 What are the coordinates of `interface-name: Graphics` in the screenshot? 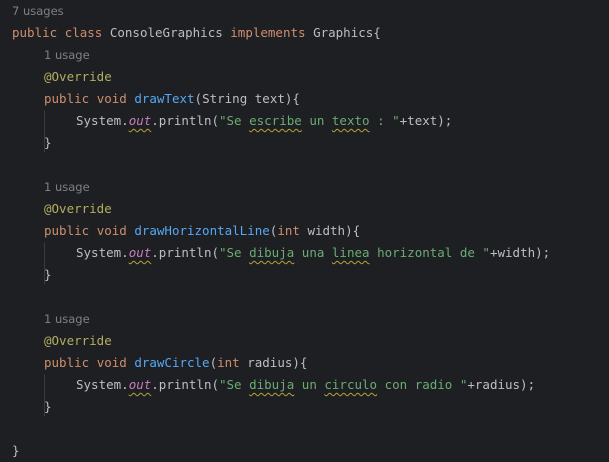 It's located at (343, 32).